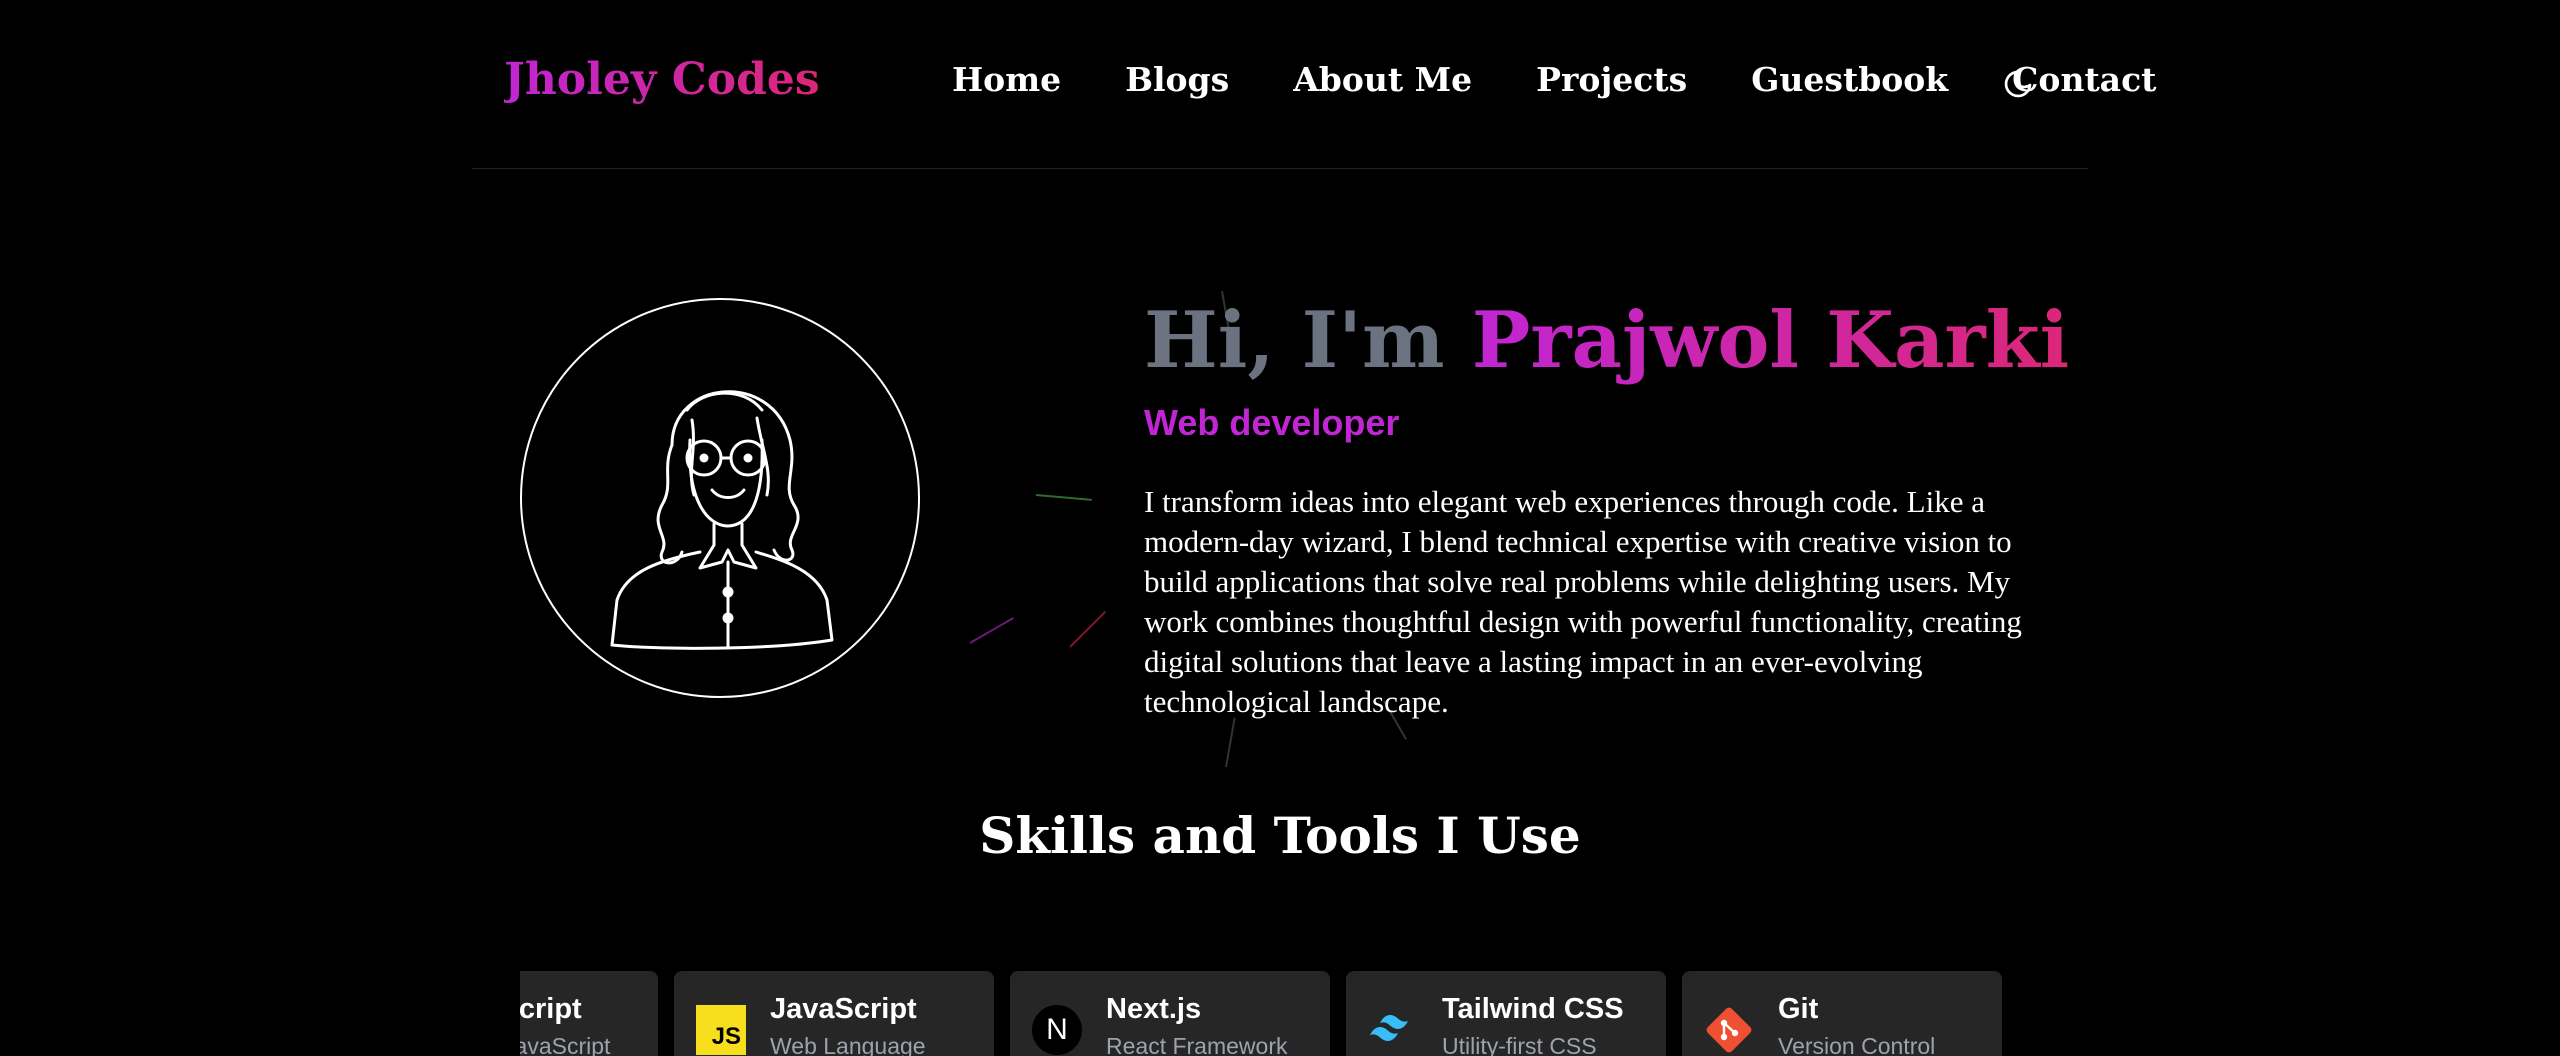 The image size is (2560, 1056). I want to click on nav-projects: Projects, so click(1611, 79).